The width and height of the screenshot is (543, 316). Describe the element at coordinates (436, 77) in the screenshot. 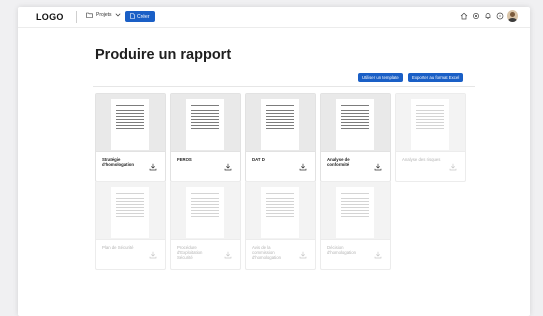

I see `export-excel-button: Exporter au format Excel` at that location.